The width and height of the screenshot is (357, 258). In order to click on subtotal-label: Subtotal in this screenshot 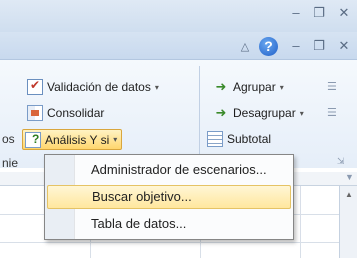, I will do `click(249, 139)`.